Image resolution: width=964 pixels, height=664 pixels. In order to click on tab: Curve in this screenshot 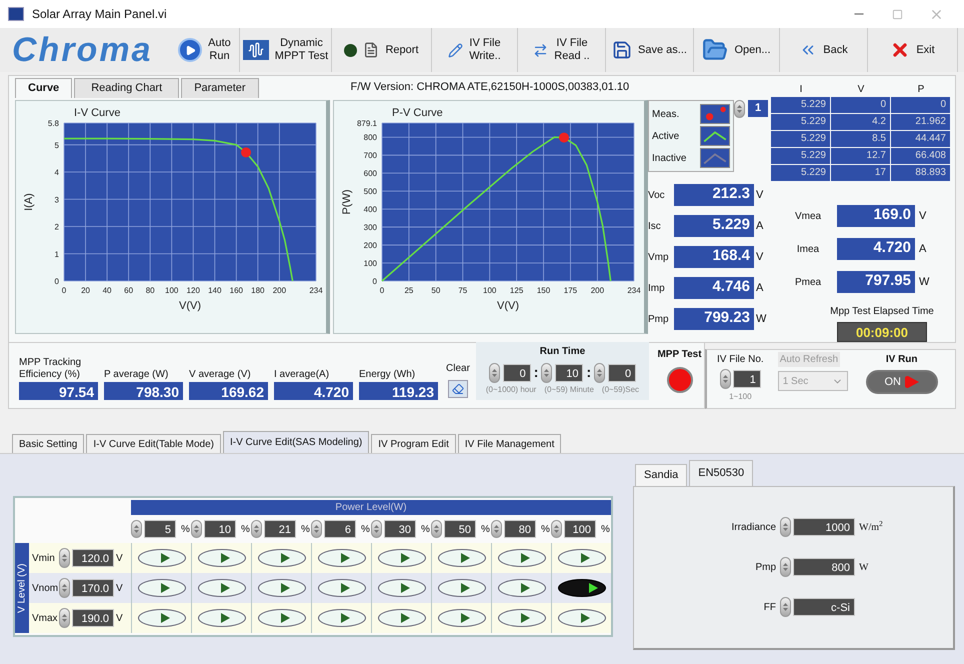, I will do `click(43, 88)`.